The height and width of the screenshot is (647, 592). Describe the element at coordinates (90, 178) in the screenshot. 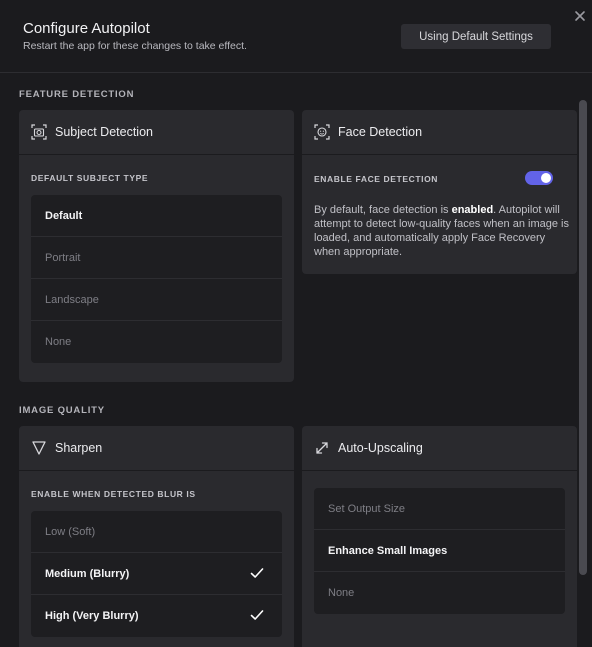

I see `default-subject-type-label: DEFAULT SUBJECT TYPE` at that location.